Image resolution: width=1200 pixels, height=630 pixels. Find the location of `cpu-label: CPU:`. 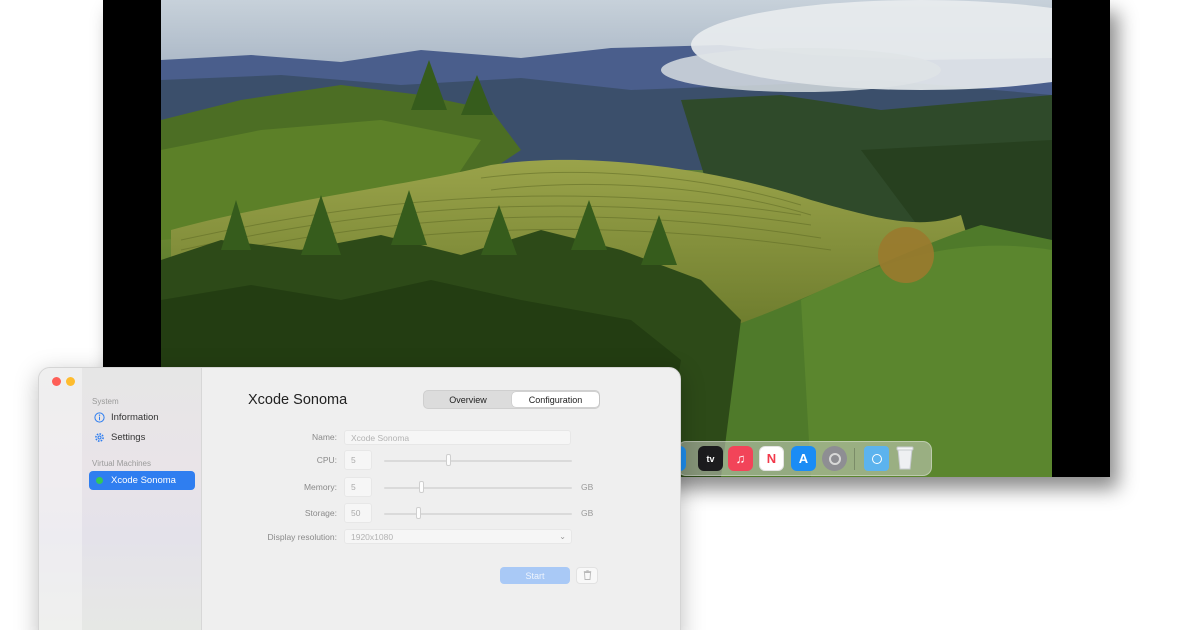

cpu-label: CPU: is located at coordinates (326, 460).